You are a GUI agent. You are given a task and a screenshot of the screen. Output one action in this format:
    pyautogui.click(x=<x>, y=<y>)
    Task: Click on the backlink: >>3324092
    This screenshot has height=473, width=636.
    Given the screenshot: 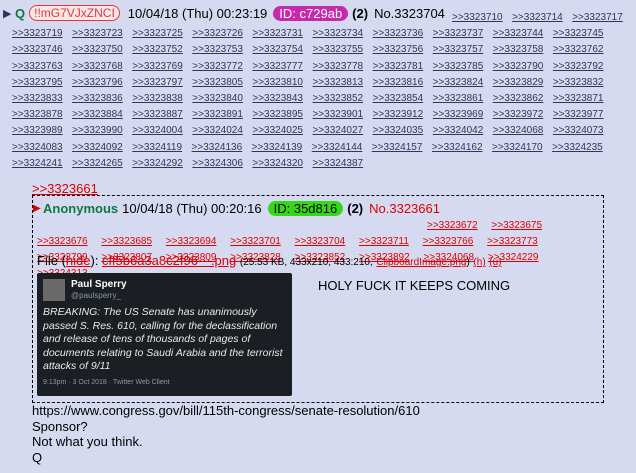 What is the action you would take?
    pyautogui.click(x=97, y=148)
    